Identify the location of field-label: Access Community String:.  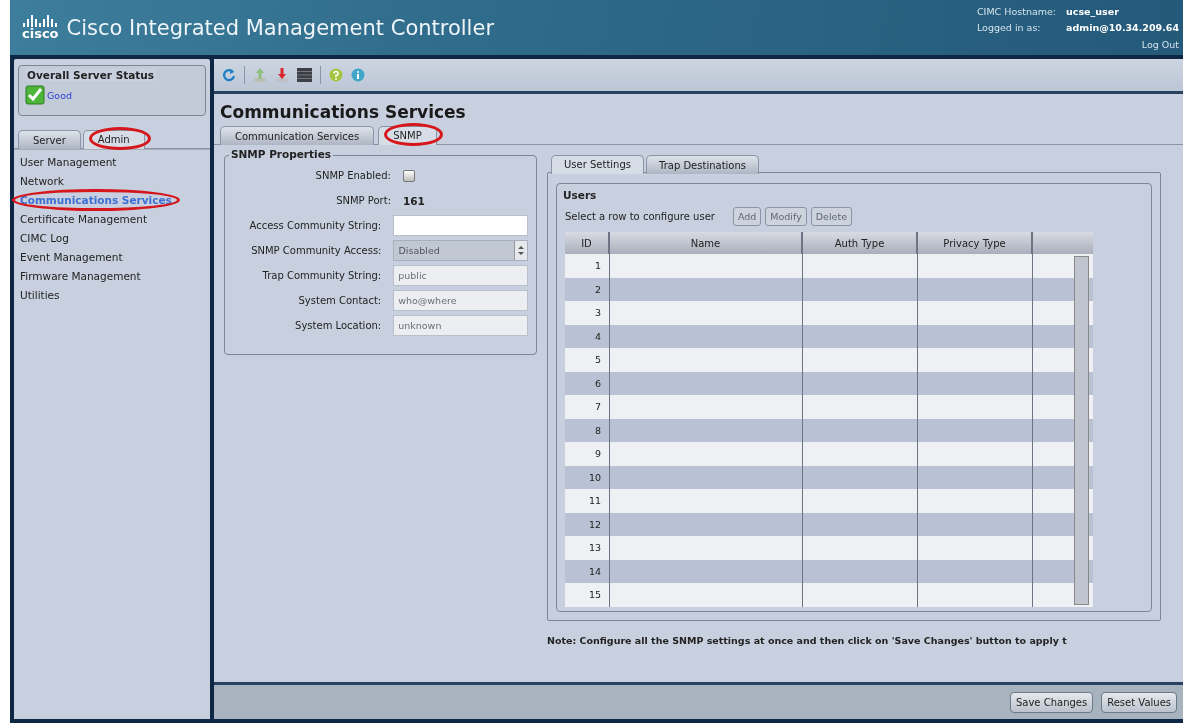
(315, 225).